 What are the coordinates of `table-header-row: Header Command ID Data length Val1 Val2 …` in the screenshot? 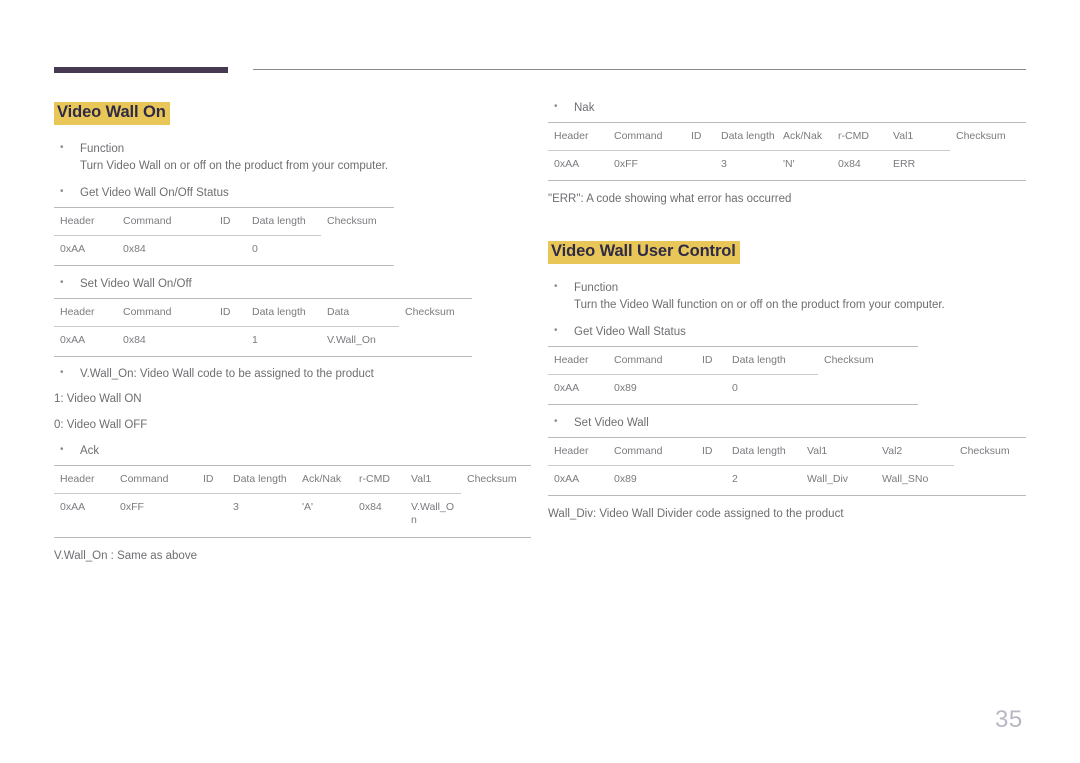 It's located at (787, 451).